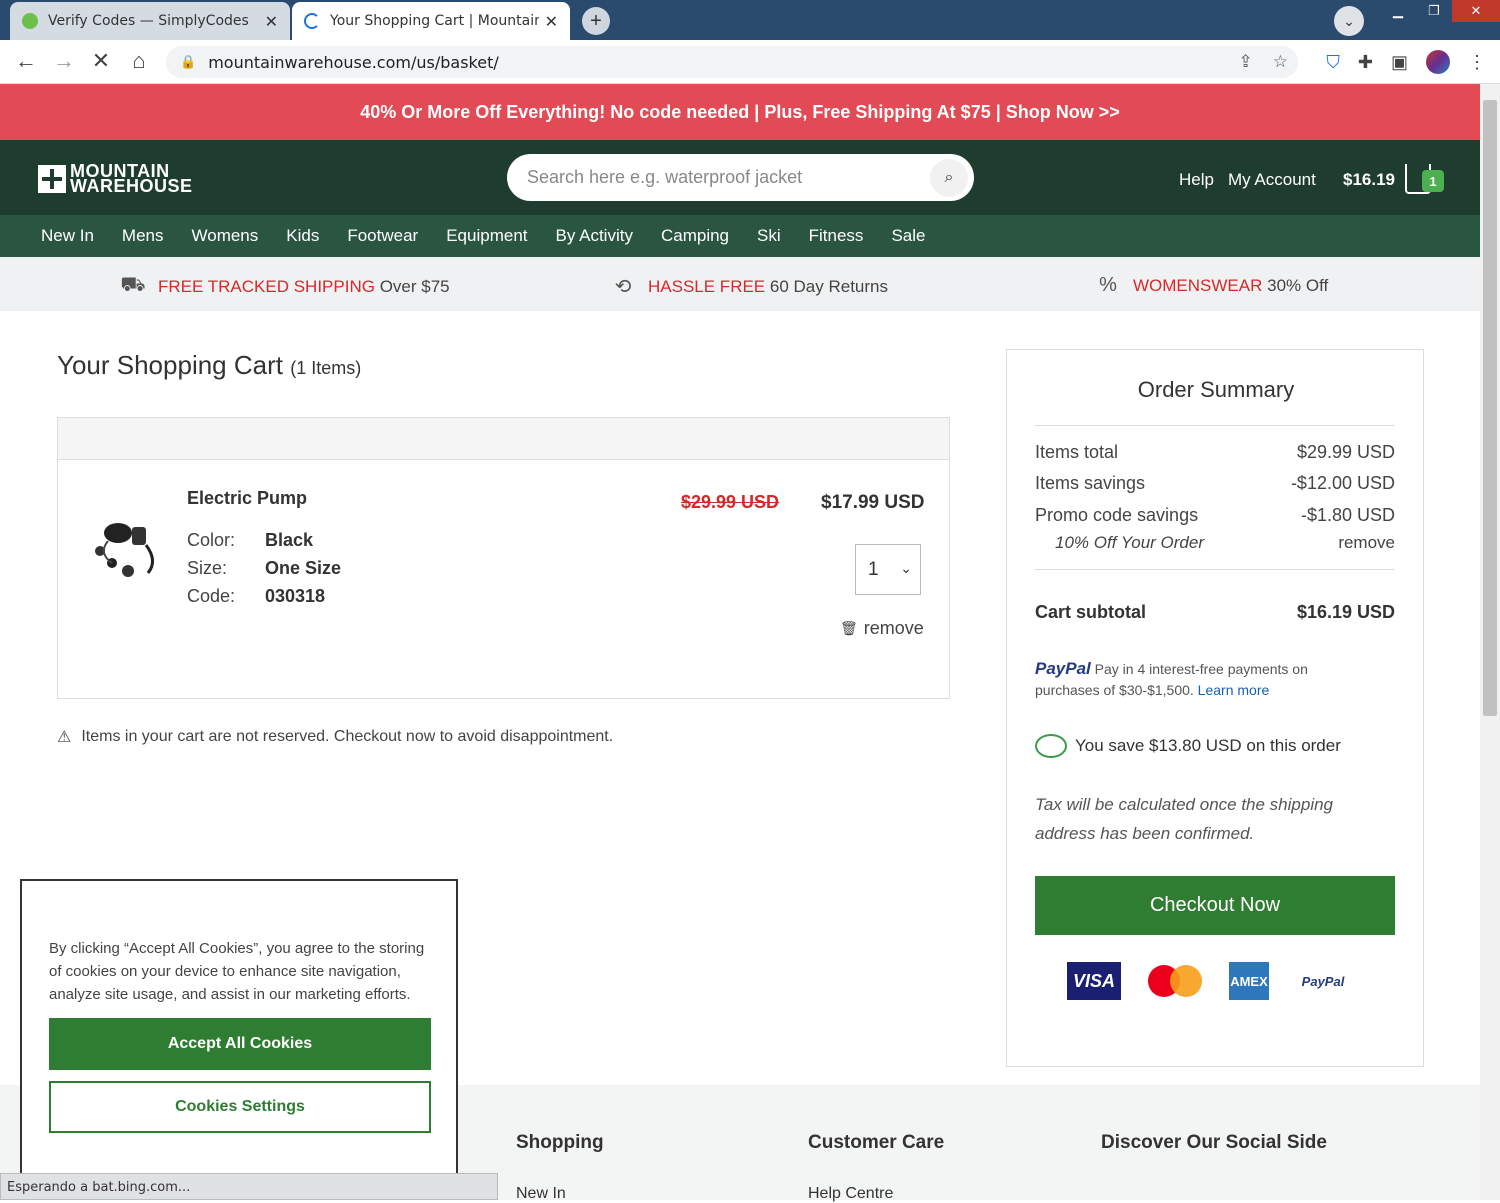  I want to click on browser-tab-cart: Your Shopping Cart | Mountain W ✕, so click(431, 21).